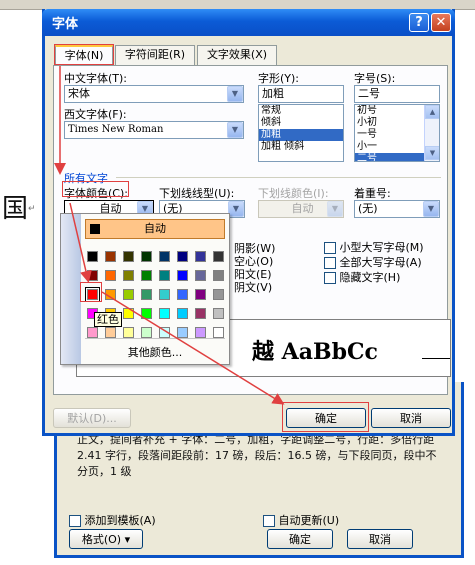 The width and height of the screenshot is (475, 565). I want to click on arrow-color-to-red, so click(80, 242).